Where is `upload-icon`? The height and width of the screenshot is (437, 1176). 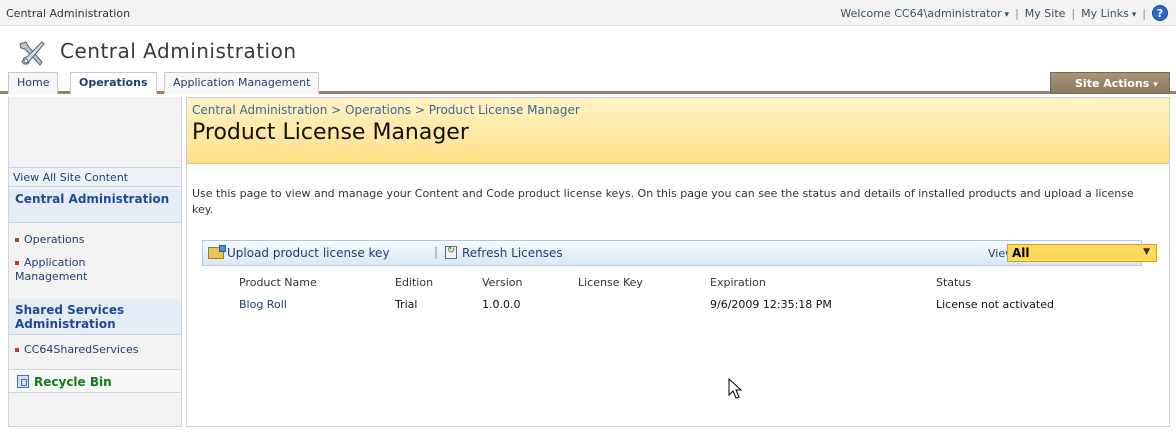
upload-icon is located at coordinates (217, 252).